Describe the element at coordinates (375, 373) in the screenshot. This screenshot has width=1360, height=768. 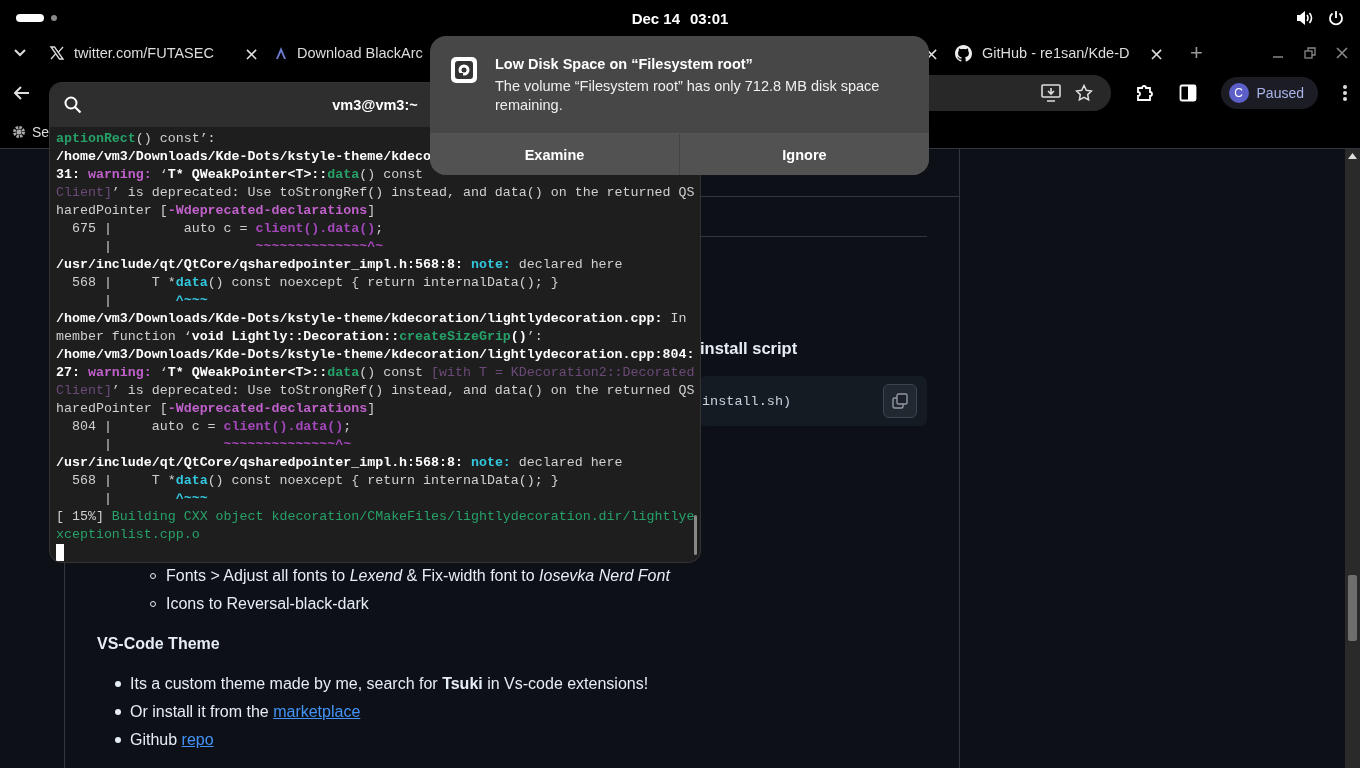
I see `terminal-line: 27: warning: ‘T* QWeakPointer<T>::data() const [with T = KDecoration2::Decorated` at that location.